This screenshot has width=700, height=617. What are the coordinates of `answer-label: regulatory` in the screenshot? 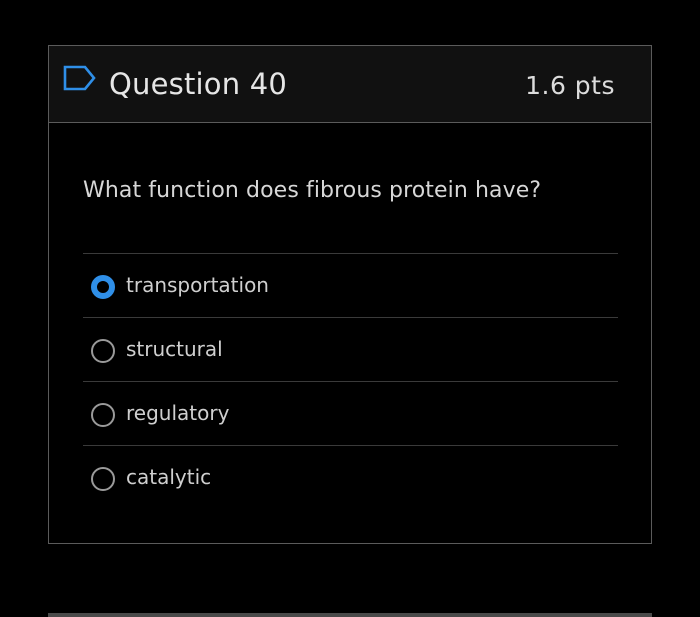 It's located at (177, 413).